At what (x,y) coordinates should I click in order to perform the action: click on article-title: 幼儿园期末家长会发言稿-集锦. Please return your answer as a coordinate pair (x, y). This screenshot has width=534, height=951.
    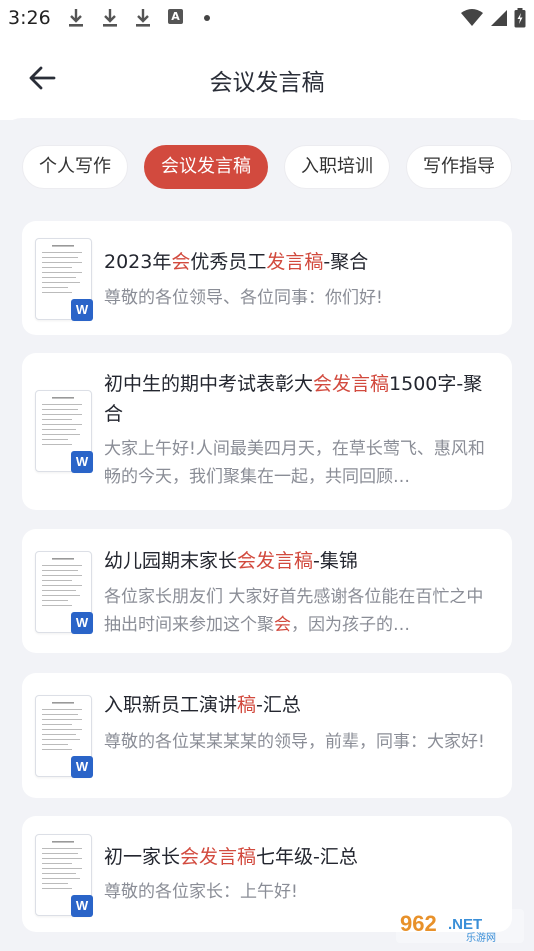
    Looking at the image, I should click on (231, 561).